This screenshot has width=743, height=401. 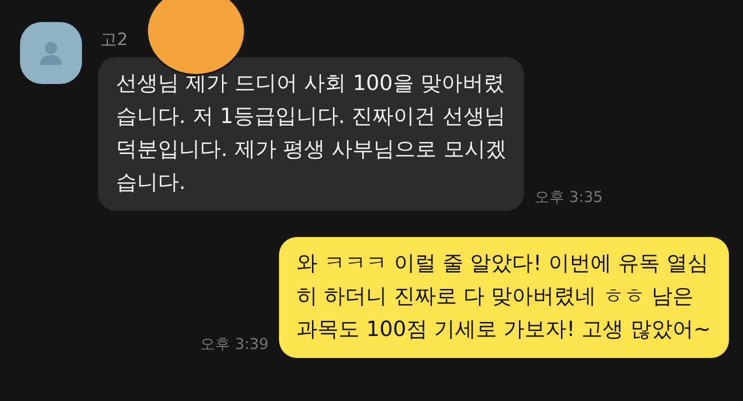 I want to click on message-time: 오후 3:39, so click(x=234, y=344).